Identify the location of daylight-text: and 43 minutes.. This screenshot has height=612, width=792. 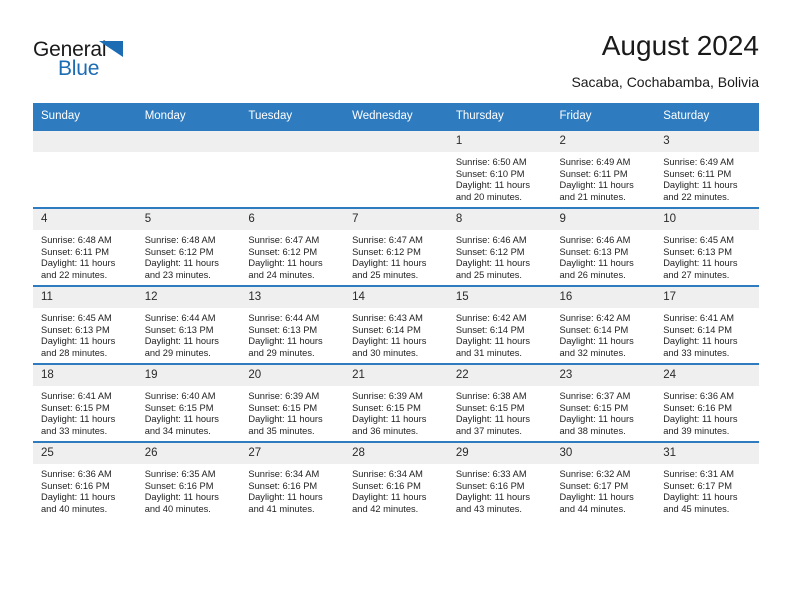
(488, 508).